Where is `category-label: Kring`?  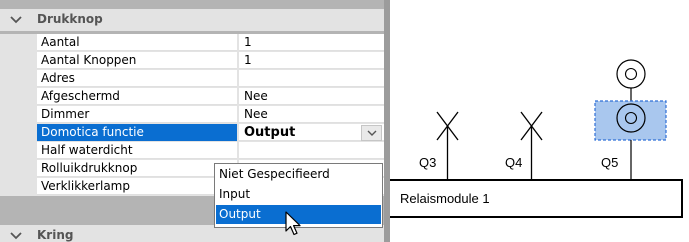 category-label: Kring is located at coordinates (55, 235).